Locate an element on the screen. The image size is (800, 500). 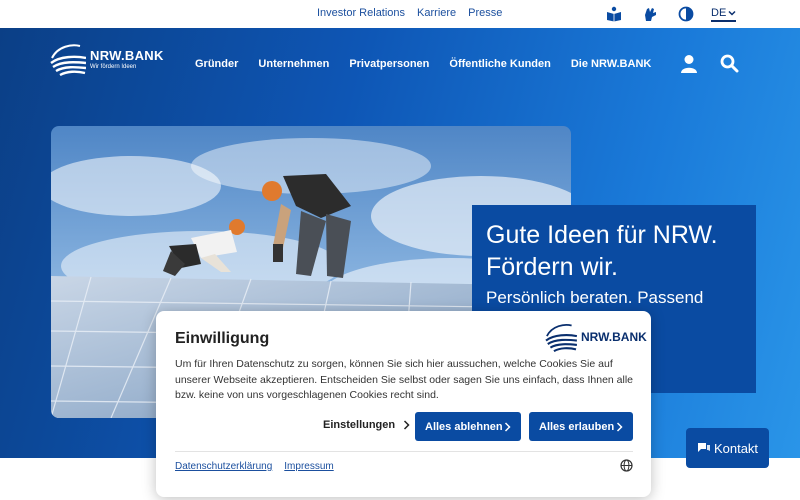
utility-bar: Investor Relations Karriere Presse DE is located at coordinates (400, 14).